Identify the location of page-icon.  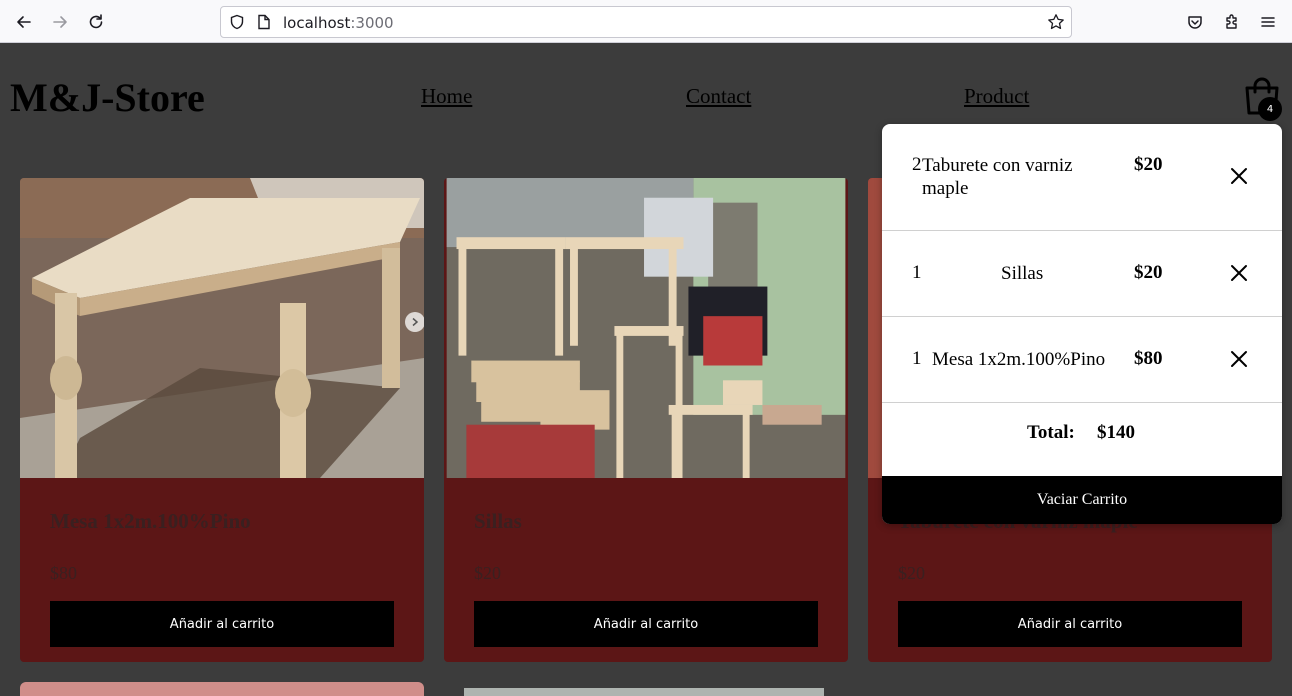
(264, 22).